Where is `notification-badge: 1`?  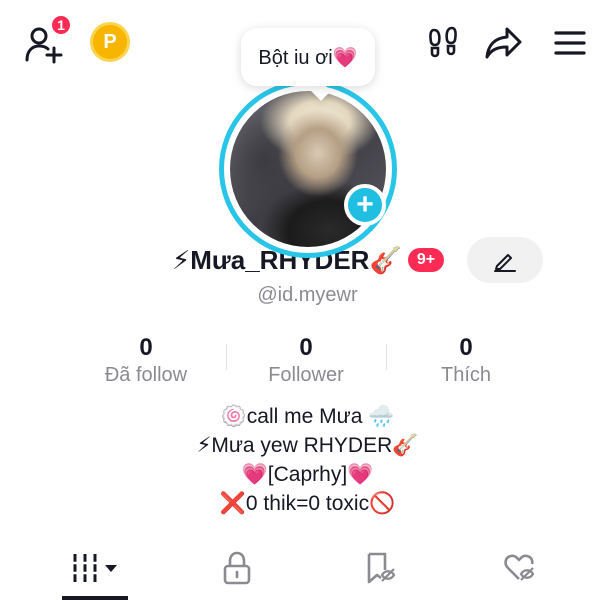
notification-badge: 1 is located at coordinates (61, 25).